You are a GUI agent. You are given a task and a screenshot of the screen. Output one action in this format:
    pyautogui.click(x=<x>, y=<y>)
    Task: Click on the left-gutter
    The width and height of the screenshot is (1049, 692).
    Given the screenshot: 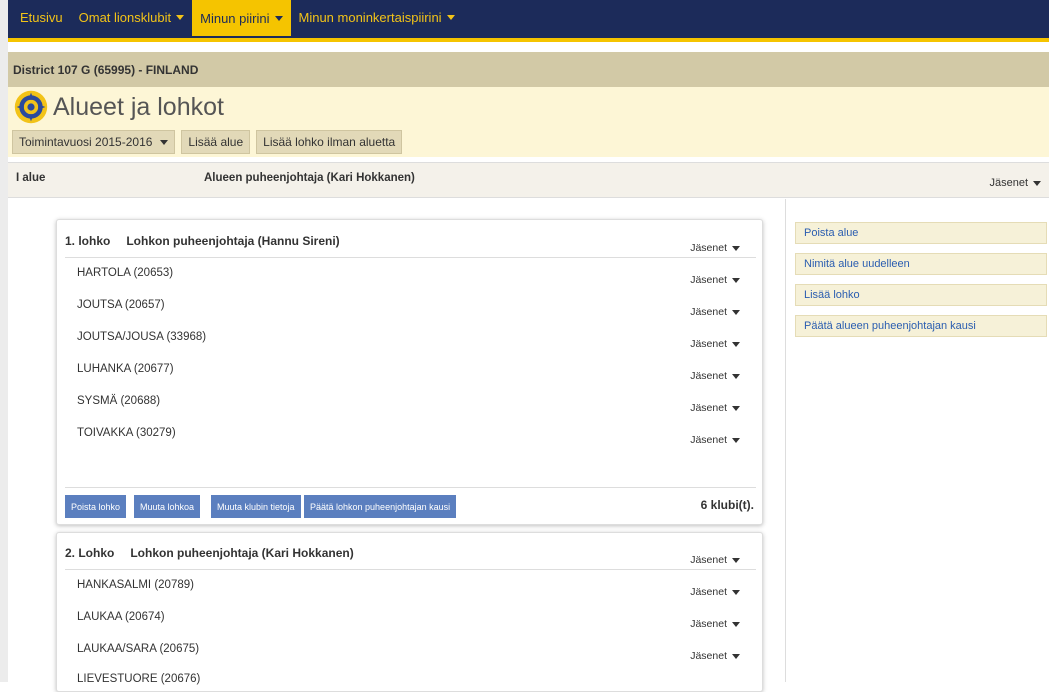 What is the action you would take?
    pyautogui.click(x=4, y=341)
    